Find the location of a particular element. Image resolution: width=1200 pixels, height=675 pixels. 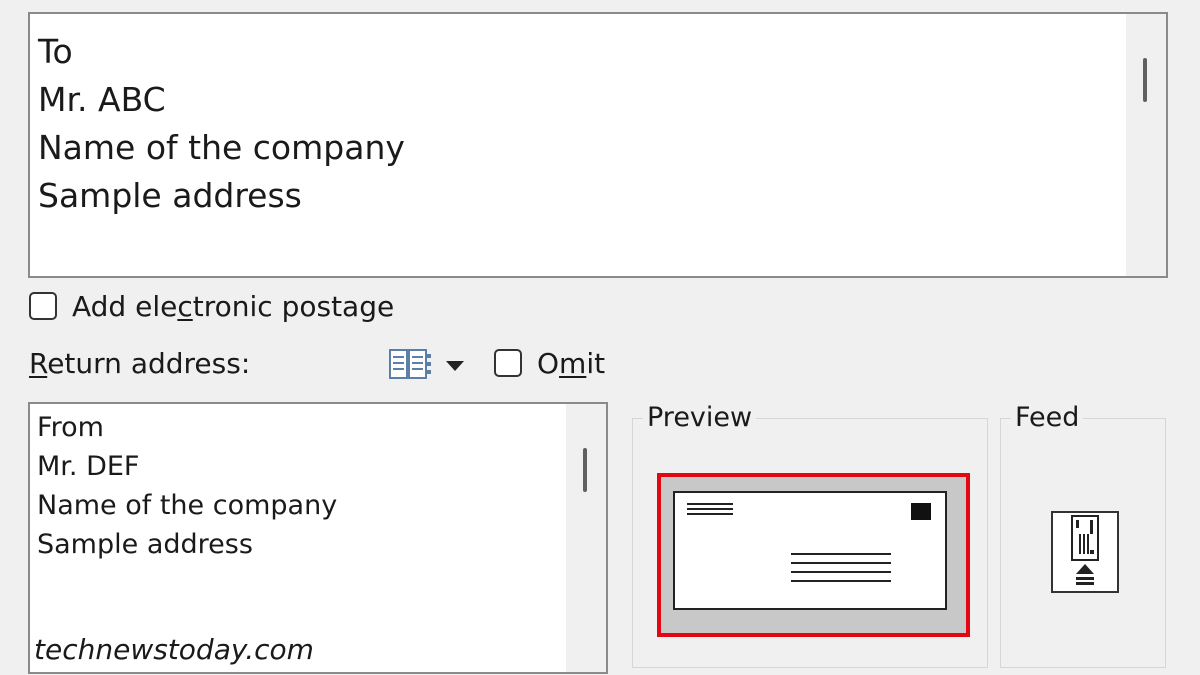

add-electronic-postage-label: Add electronic postage is located at coordinates (233, 306).